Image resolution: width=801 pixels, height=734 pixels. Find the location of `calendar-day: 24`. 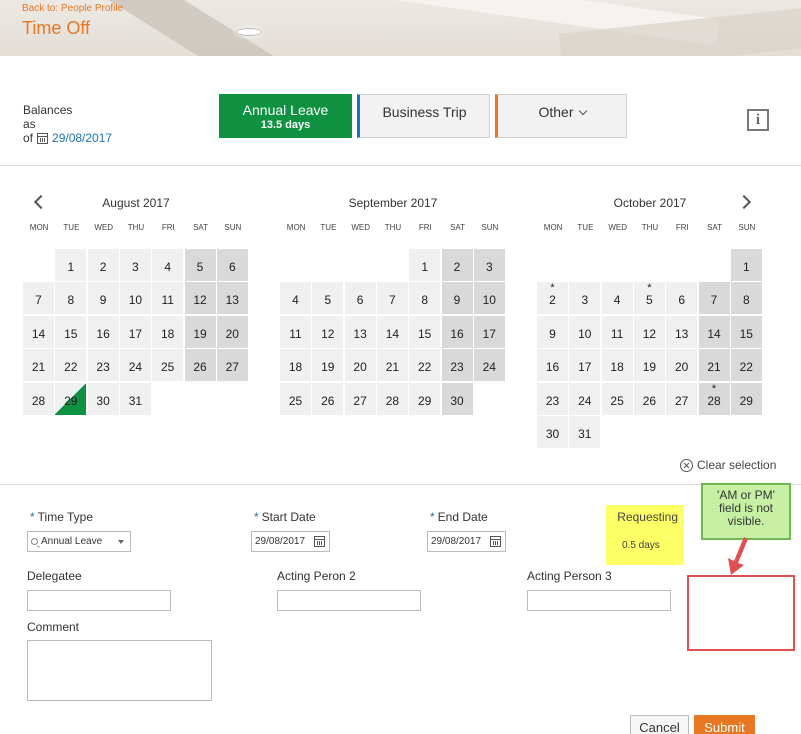

calendar-day: 24 is located at coordinates (585, 398).